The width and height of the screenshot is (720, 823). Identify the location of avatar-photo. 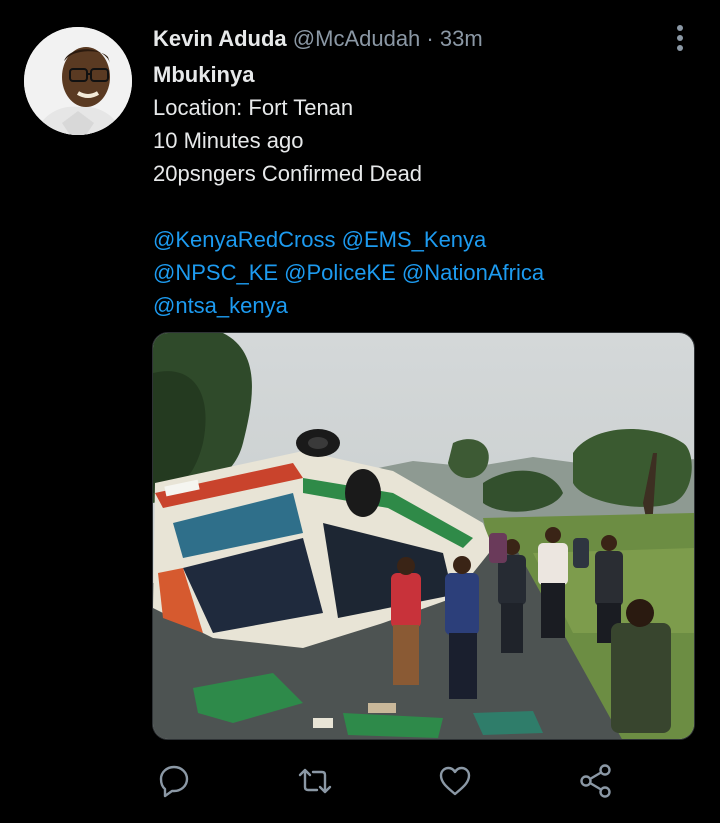
(78, 81).